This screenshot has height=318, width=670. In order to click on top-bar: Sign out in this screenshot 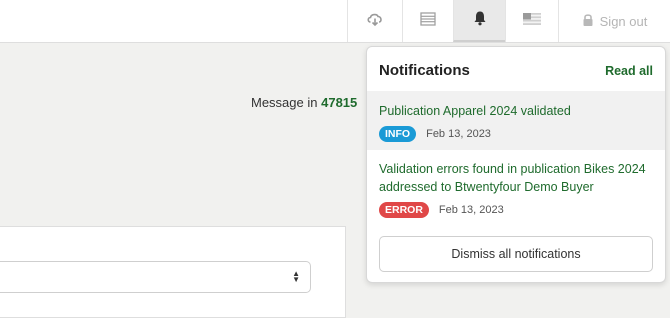, I will do `click(335, 21)`.